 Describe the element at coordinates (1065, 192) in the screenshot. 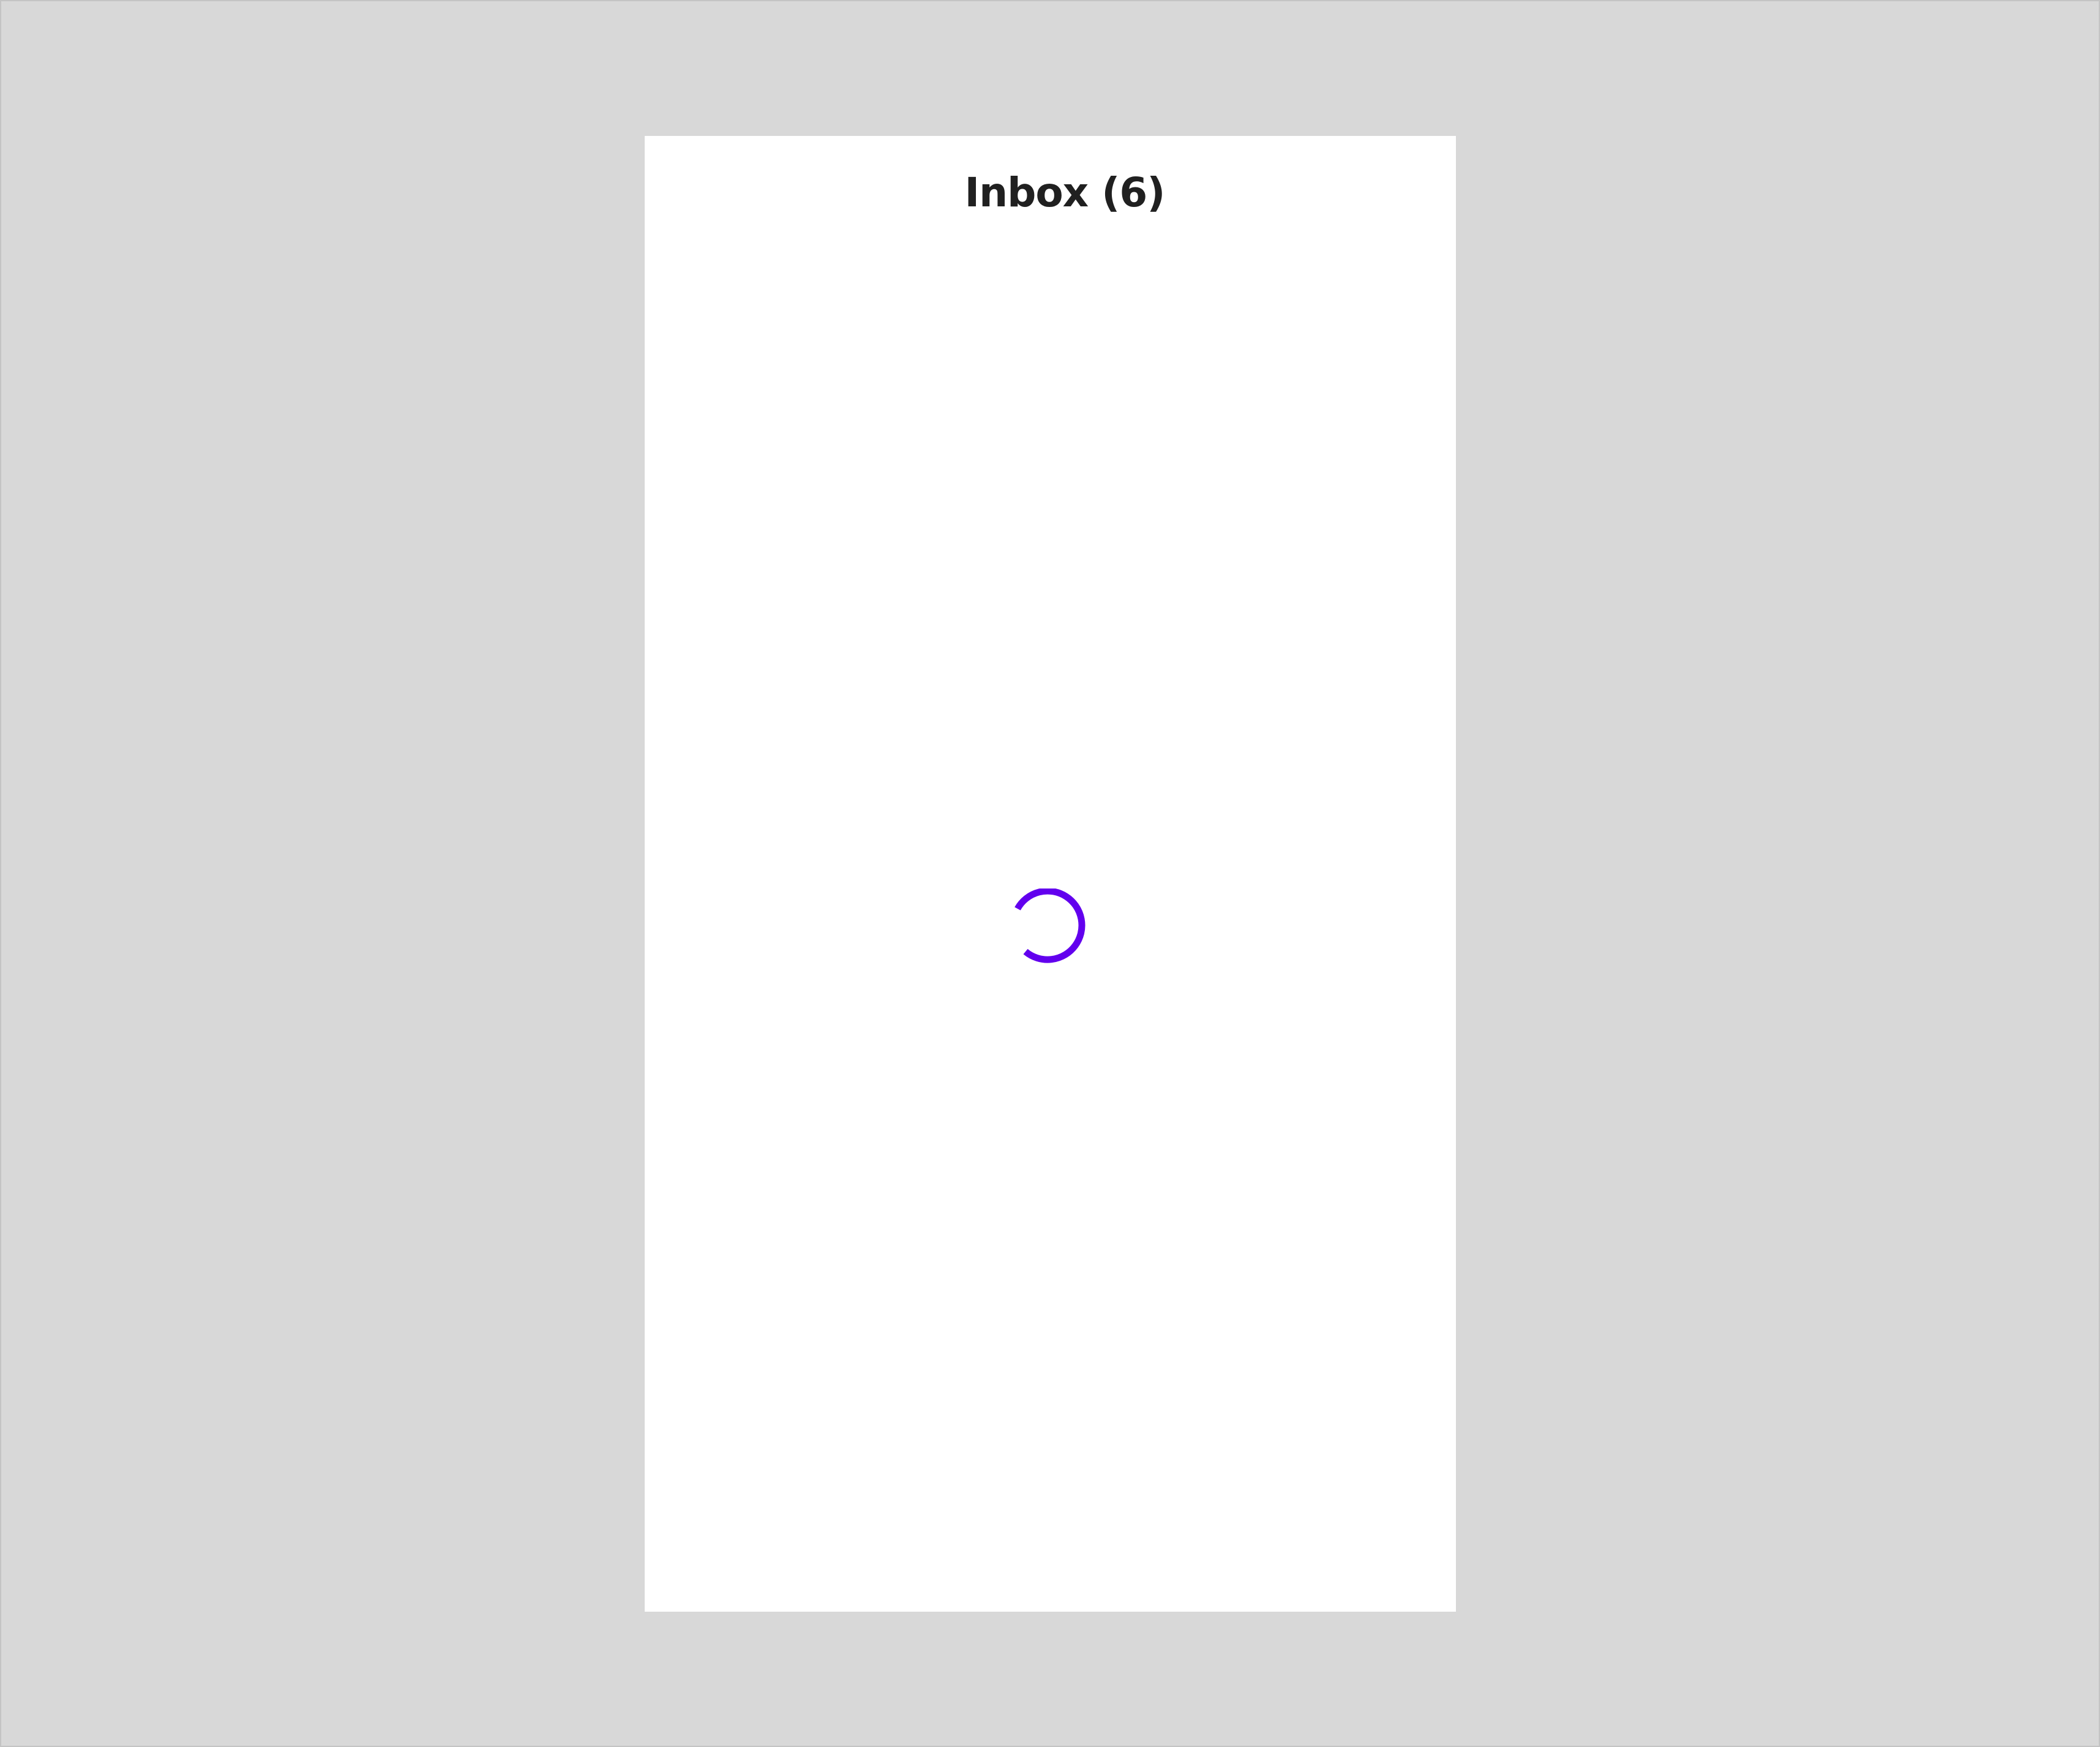

I see `page-title: Inbox (6)` at that location.